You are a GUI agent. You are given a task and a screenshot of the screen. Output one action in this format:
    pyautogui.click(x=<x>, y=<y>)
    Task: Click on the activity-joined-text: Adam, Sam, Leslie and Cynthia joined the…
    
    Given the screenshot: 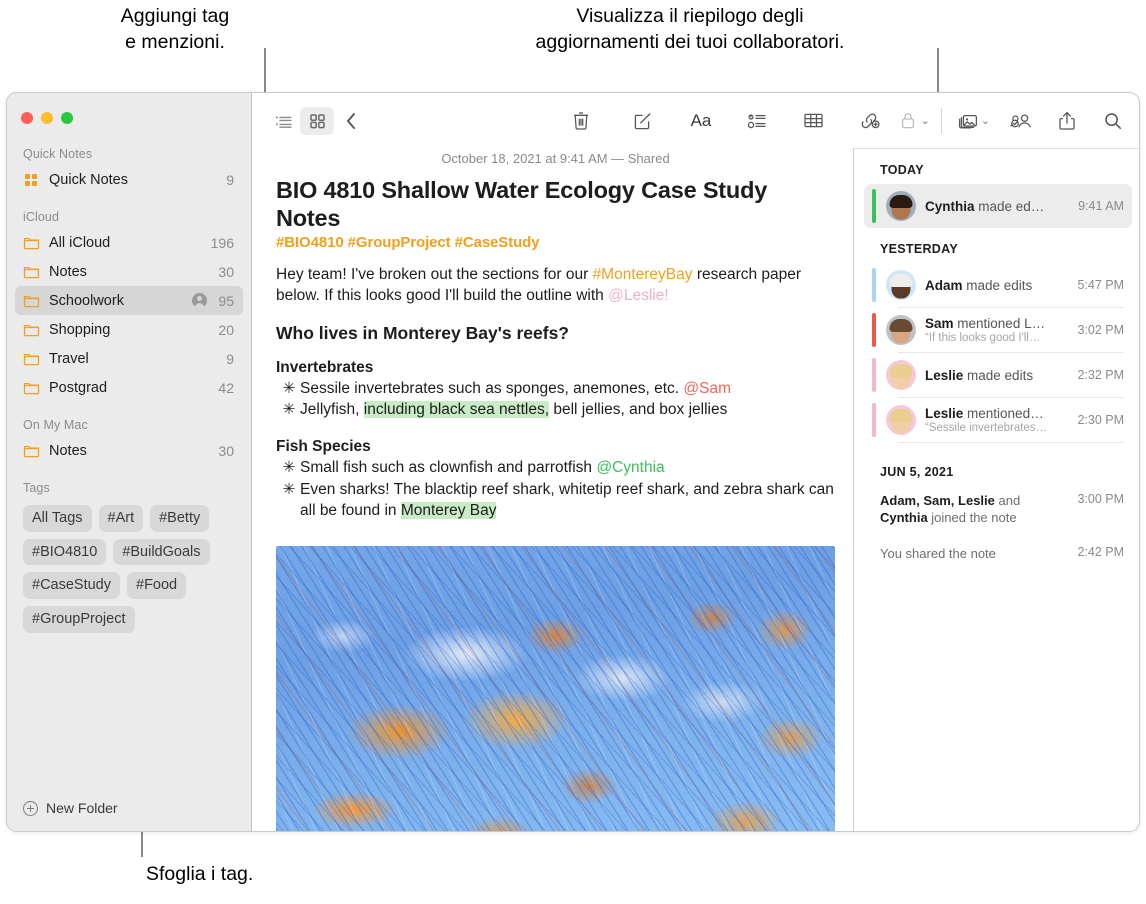 What is the action you would take?
    pyautogui.click(x=974, y=509)
    